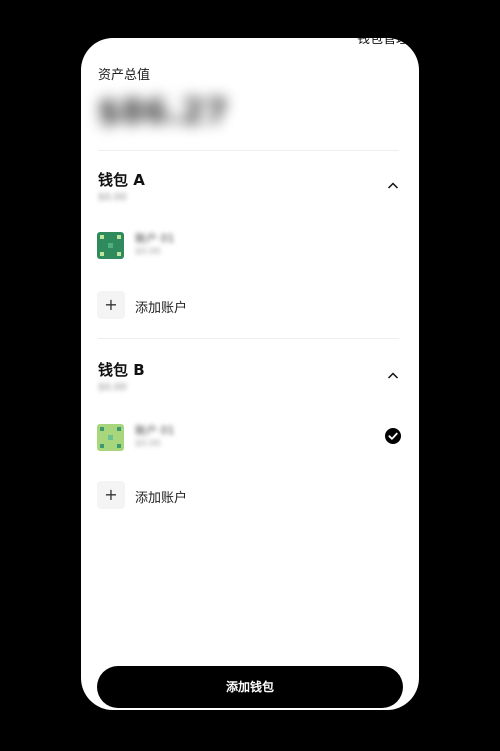 Image resolution: width=500 pixels, height=751 pixels. What do you see at coordinates (250, 687) in the screenshot?
I see `add-wallet-button: 添加钱包` at bounding box center [250, 687].